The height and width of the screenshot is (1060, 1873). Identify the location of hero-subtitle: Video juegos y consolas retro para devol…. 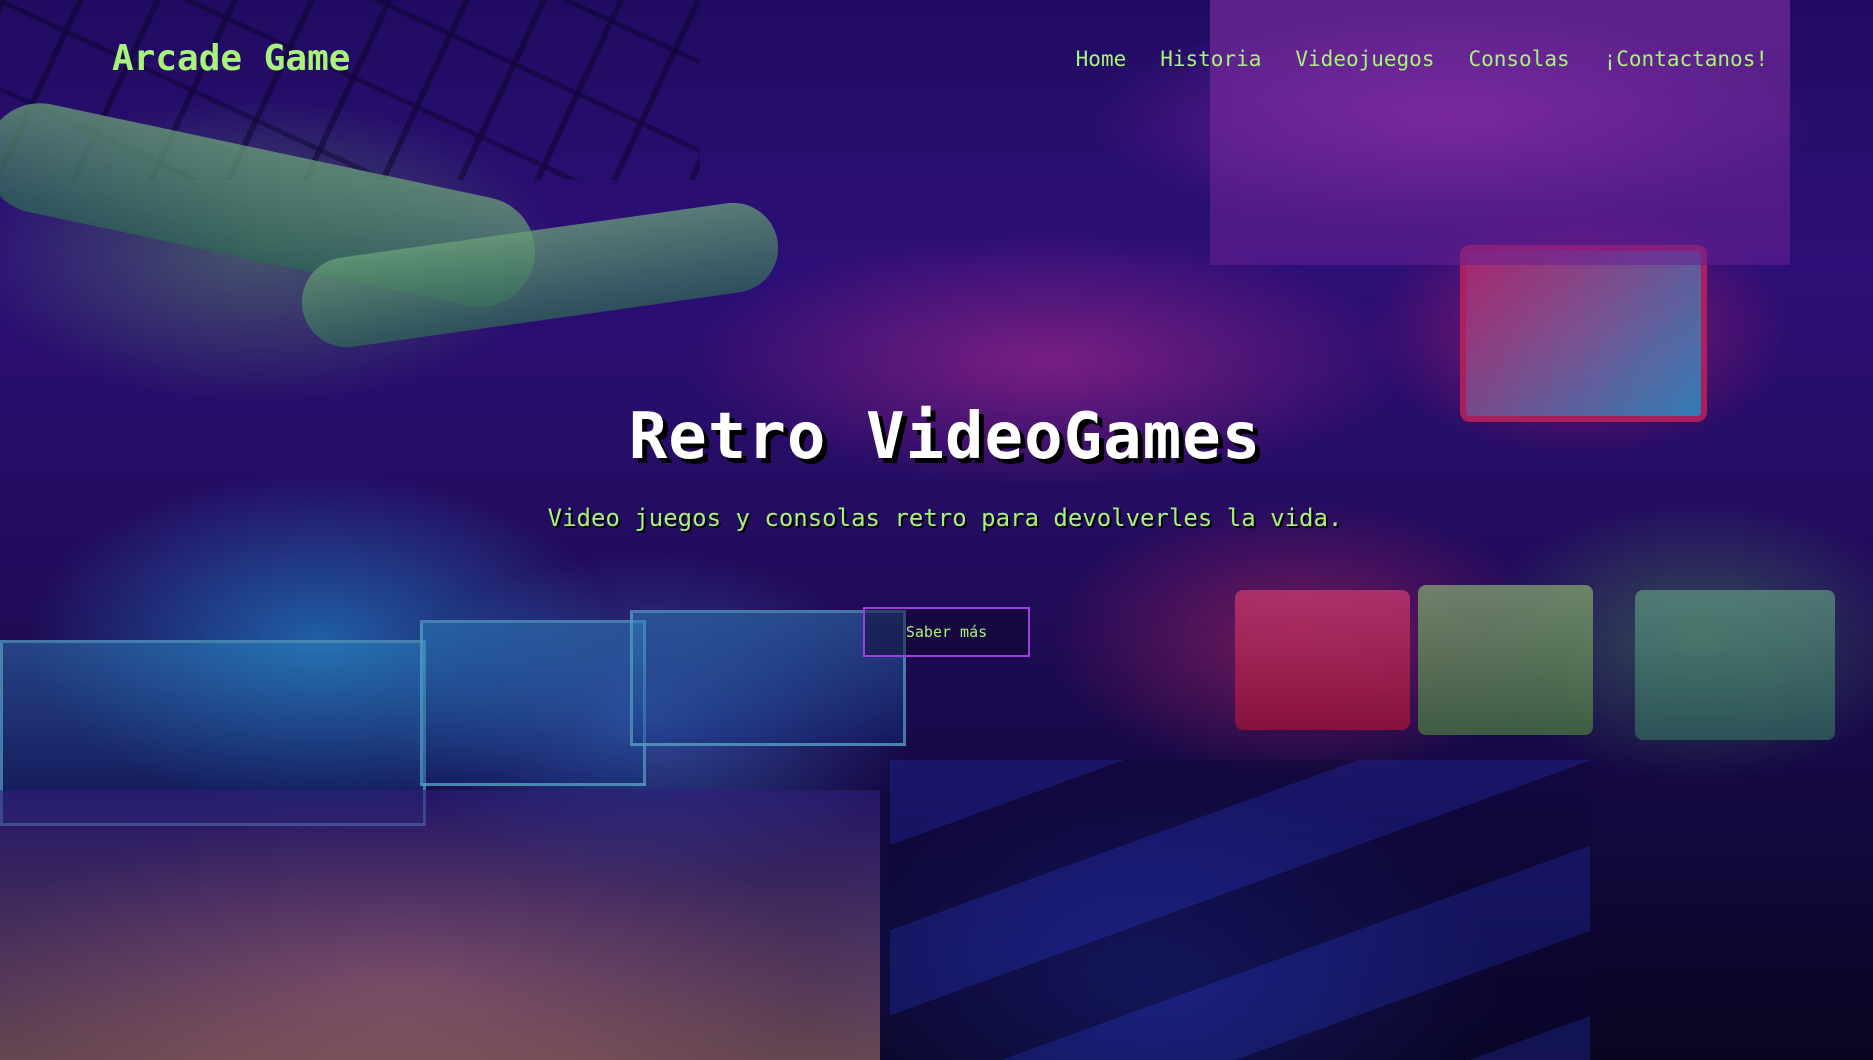
(945, 518).